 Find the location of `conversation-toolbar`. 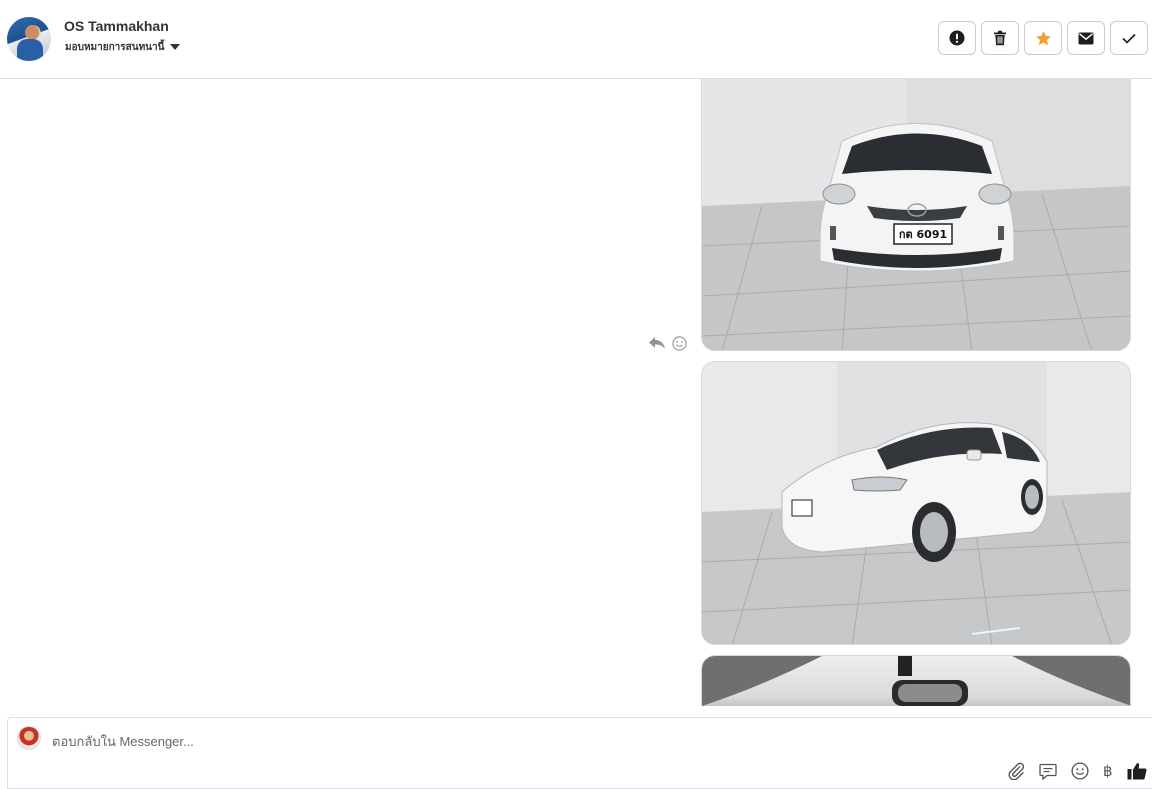

conversation-toolbar is located at coordinates (1043, 38).